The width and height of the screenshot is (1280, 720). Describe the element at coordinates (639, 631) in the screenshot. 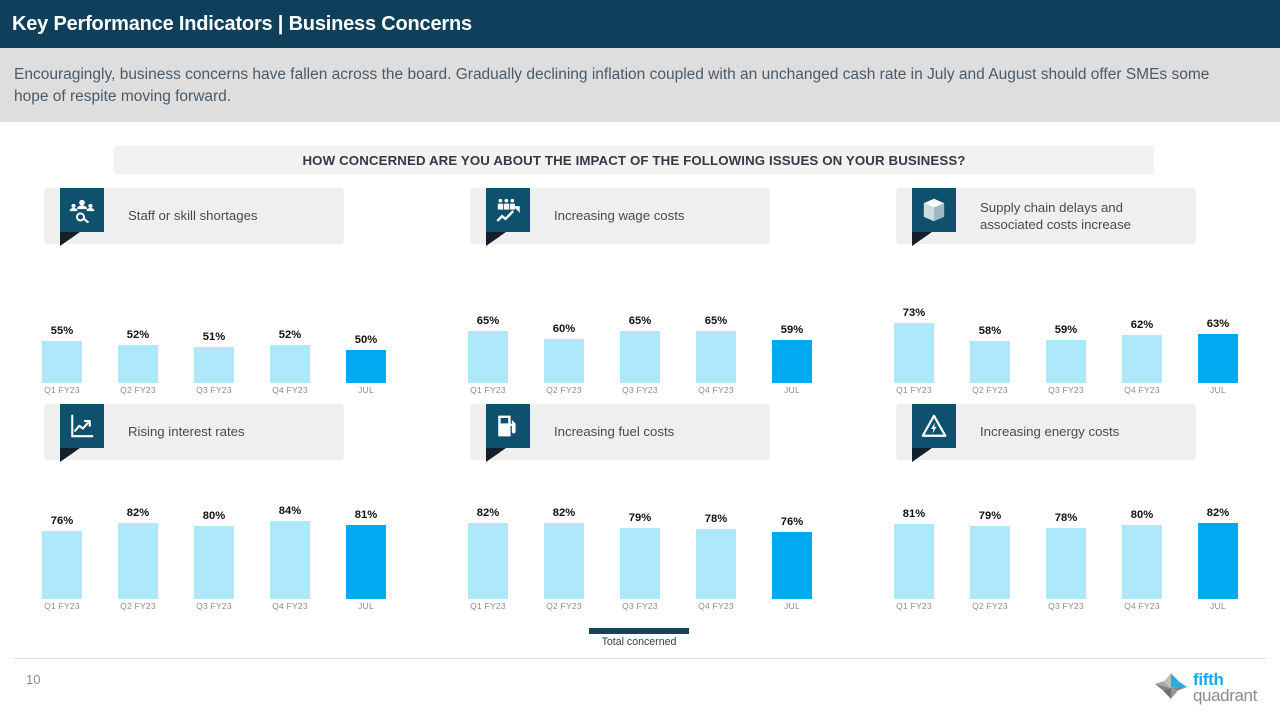

I see `legend-swatch` at that location.